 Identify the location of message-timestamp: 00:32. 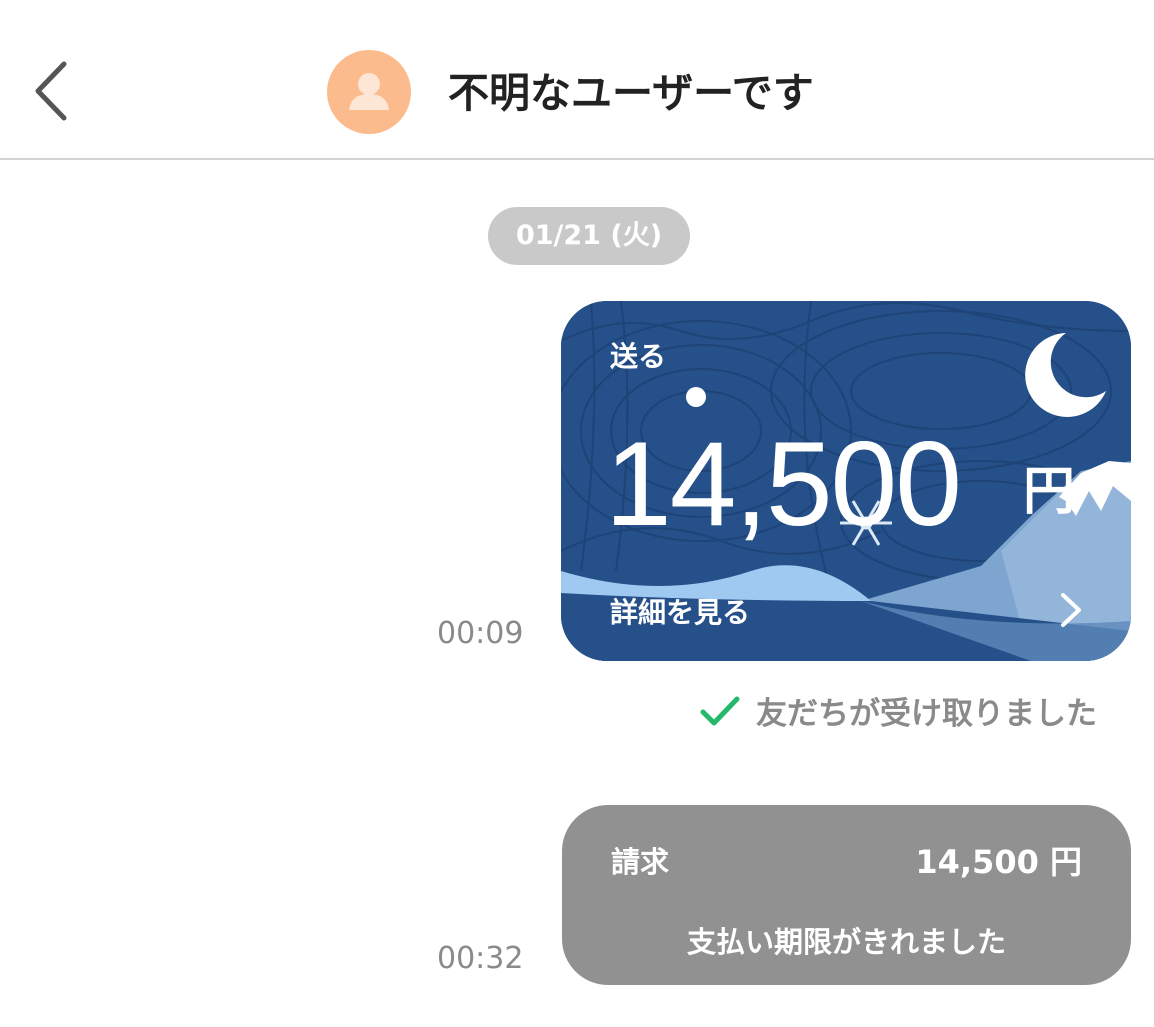
(480, 958).